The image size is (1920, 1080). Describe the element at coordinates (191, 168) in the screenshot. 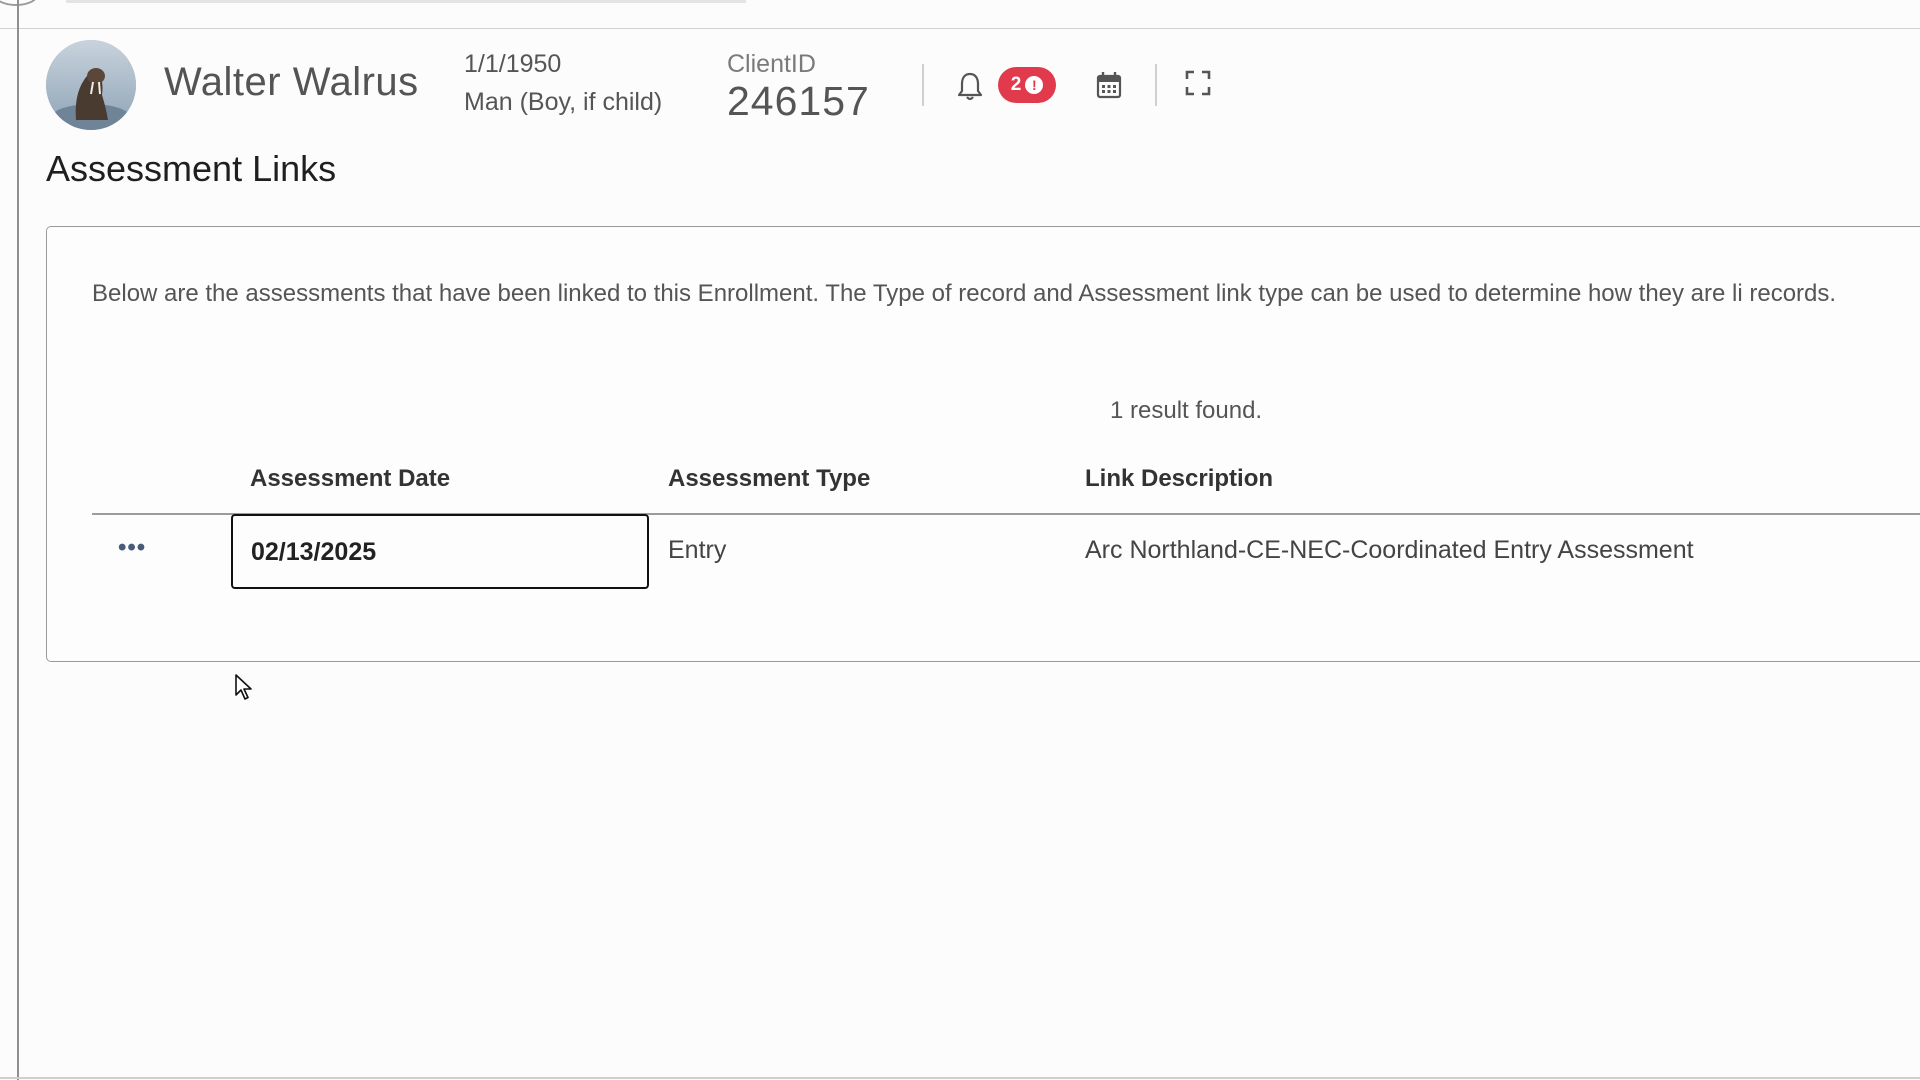

I see `page-title: Assessment Links` at that location.